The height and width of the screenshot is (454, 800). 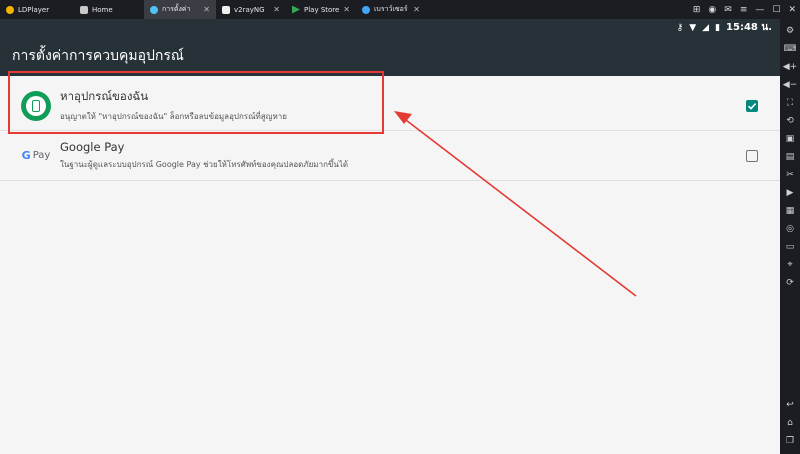 I want to click on play-store-icon, so click(x=296, y=9).